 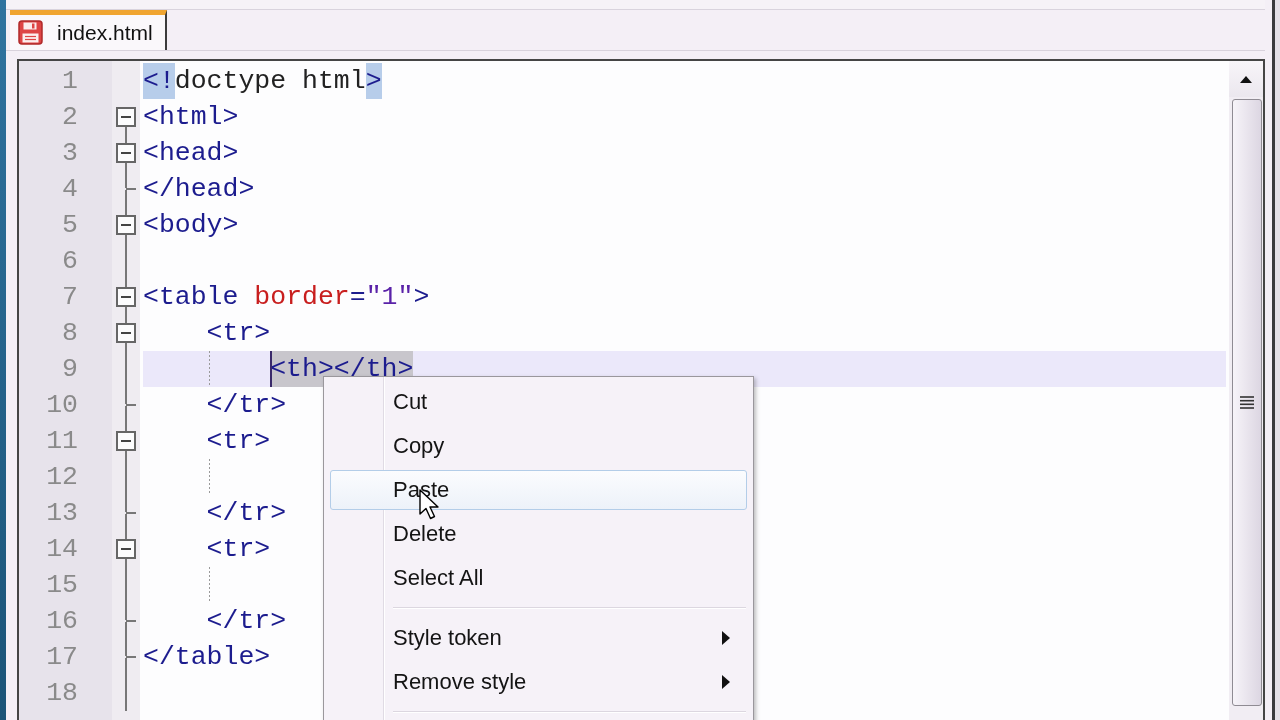 I want to click on menu-item: Delete, so click(x=538, y=534).